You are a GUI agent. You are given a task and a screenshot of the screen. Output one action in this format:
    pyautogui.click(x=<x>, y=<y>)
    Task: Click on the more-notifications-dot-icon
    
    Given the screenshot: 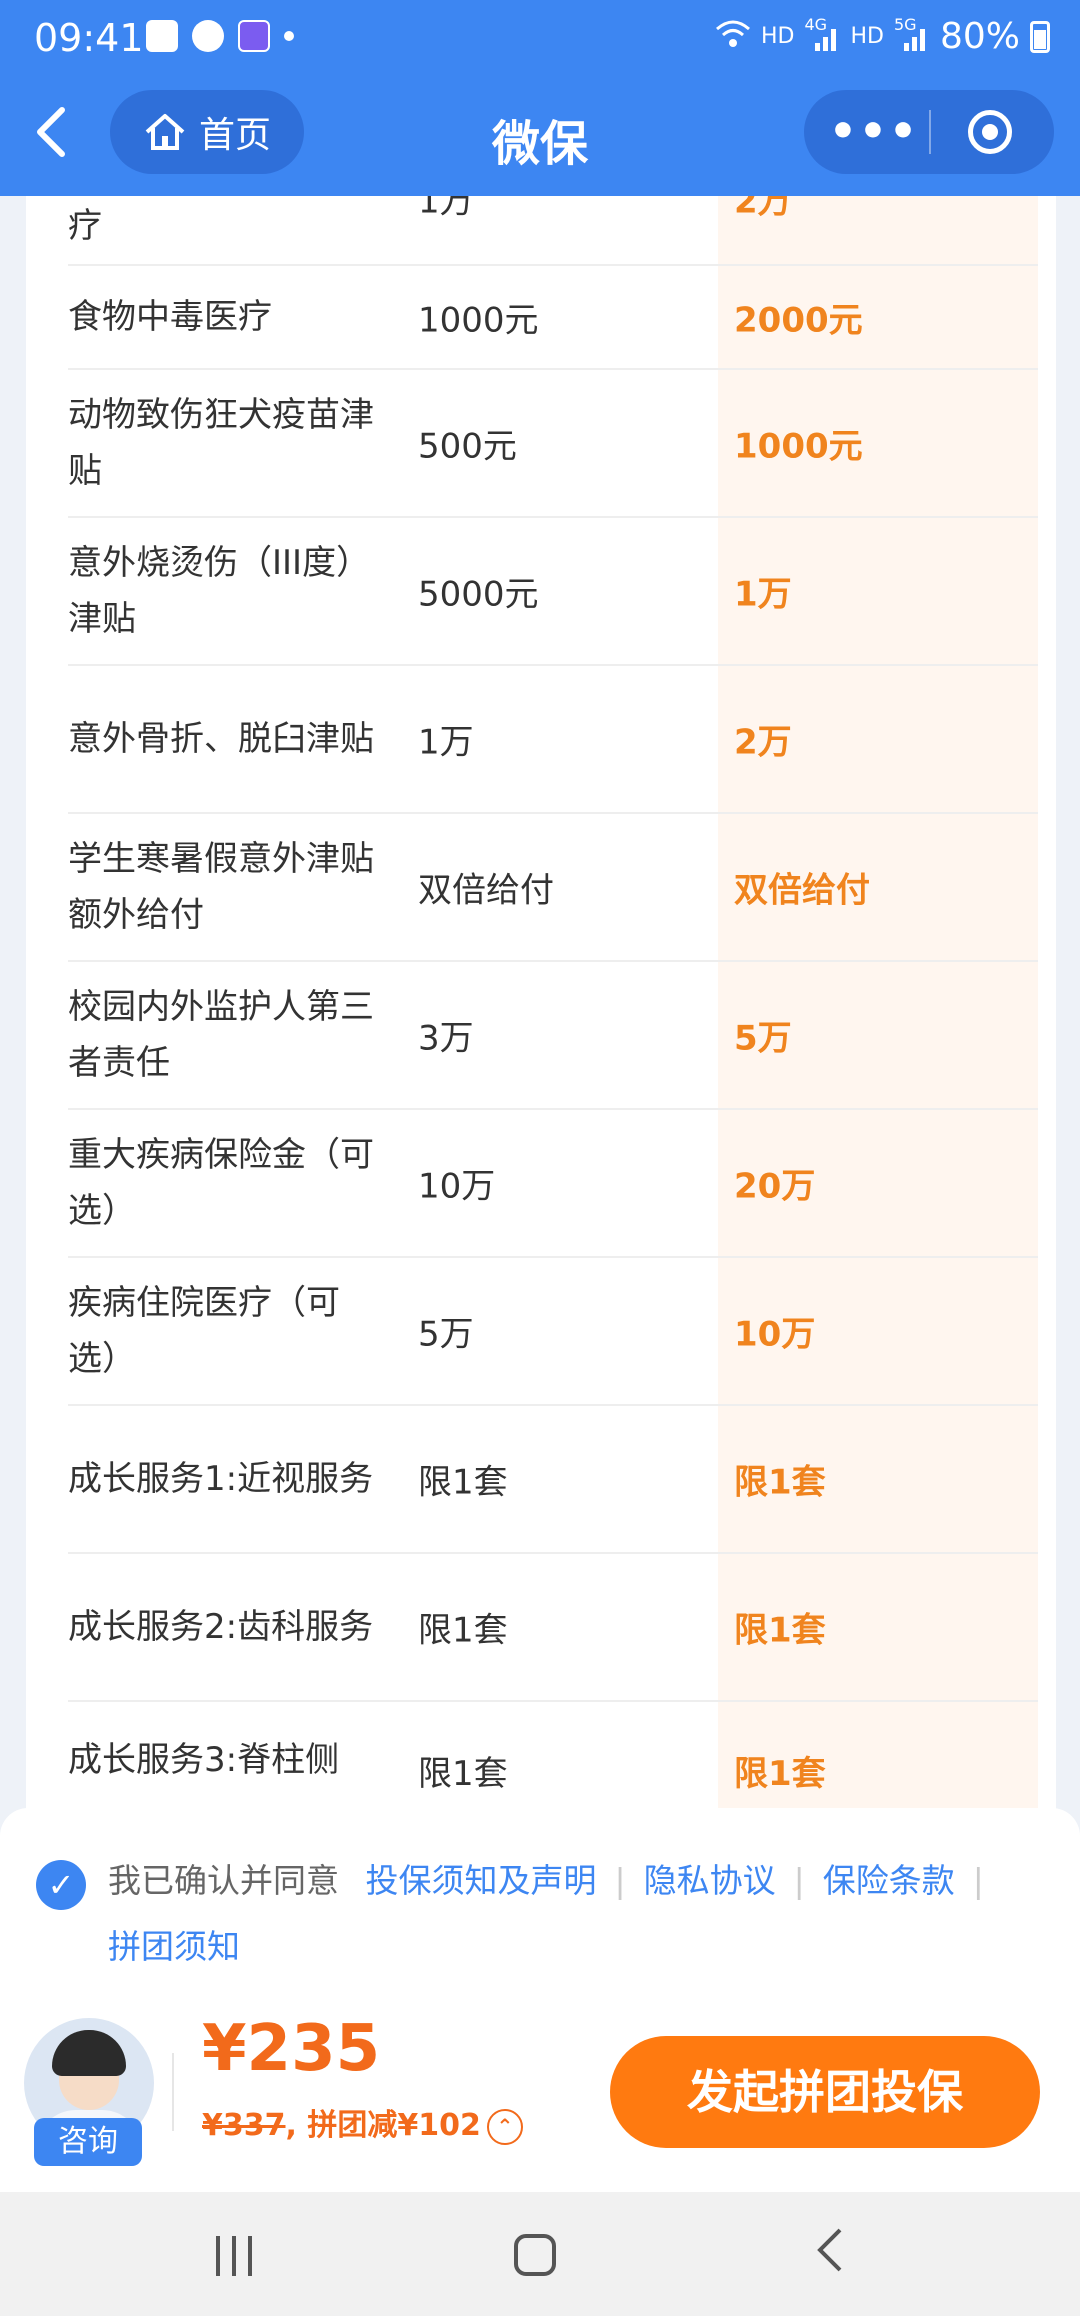 What is the action you would take?
    pyautogui.click(x=289, y=36)
    